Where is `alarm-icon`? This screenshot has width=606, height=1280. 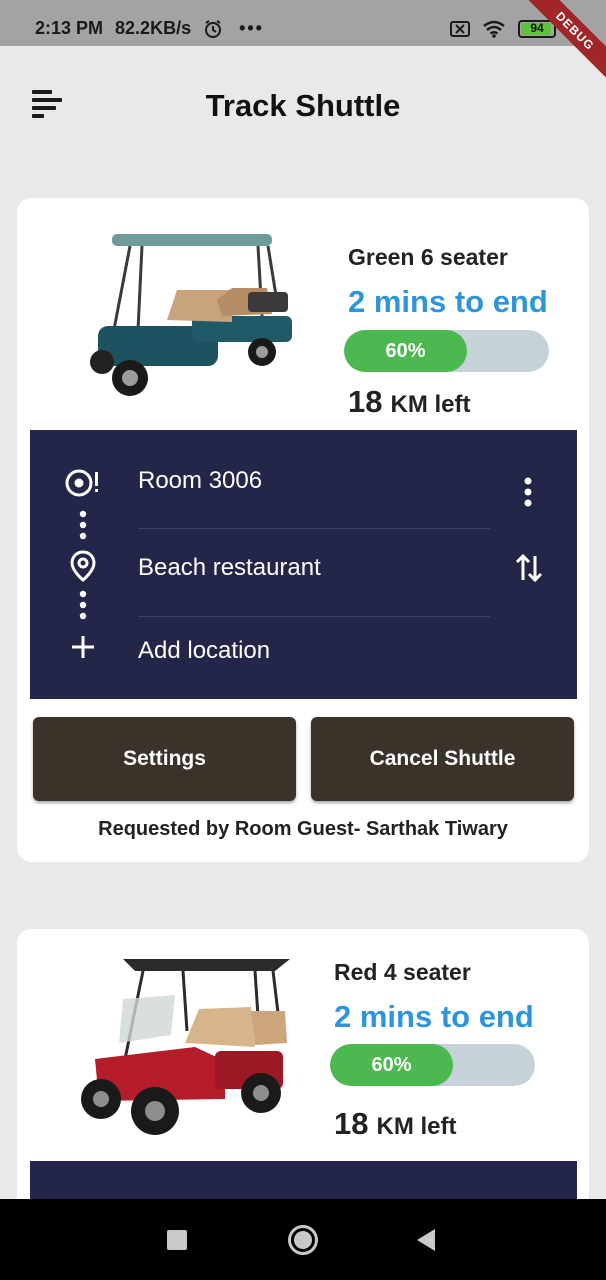
alarm-icon is located at coordinates (213, 28).